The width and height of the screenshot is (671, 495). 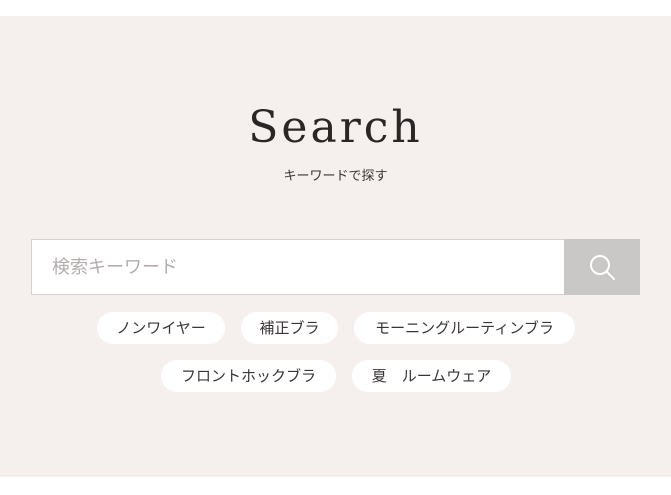 I want to click on search-button, so click(x=602, y=267).